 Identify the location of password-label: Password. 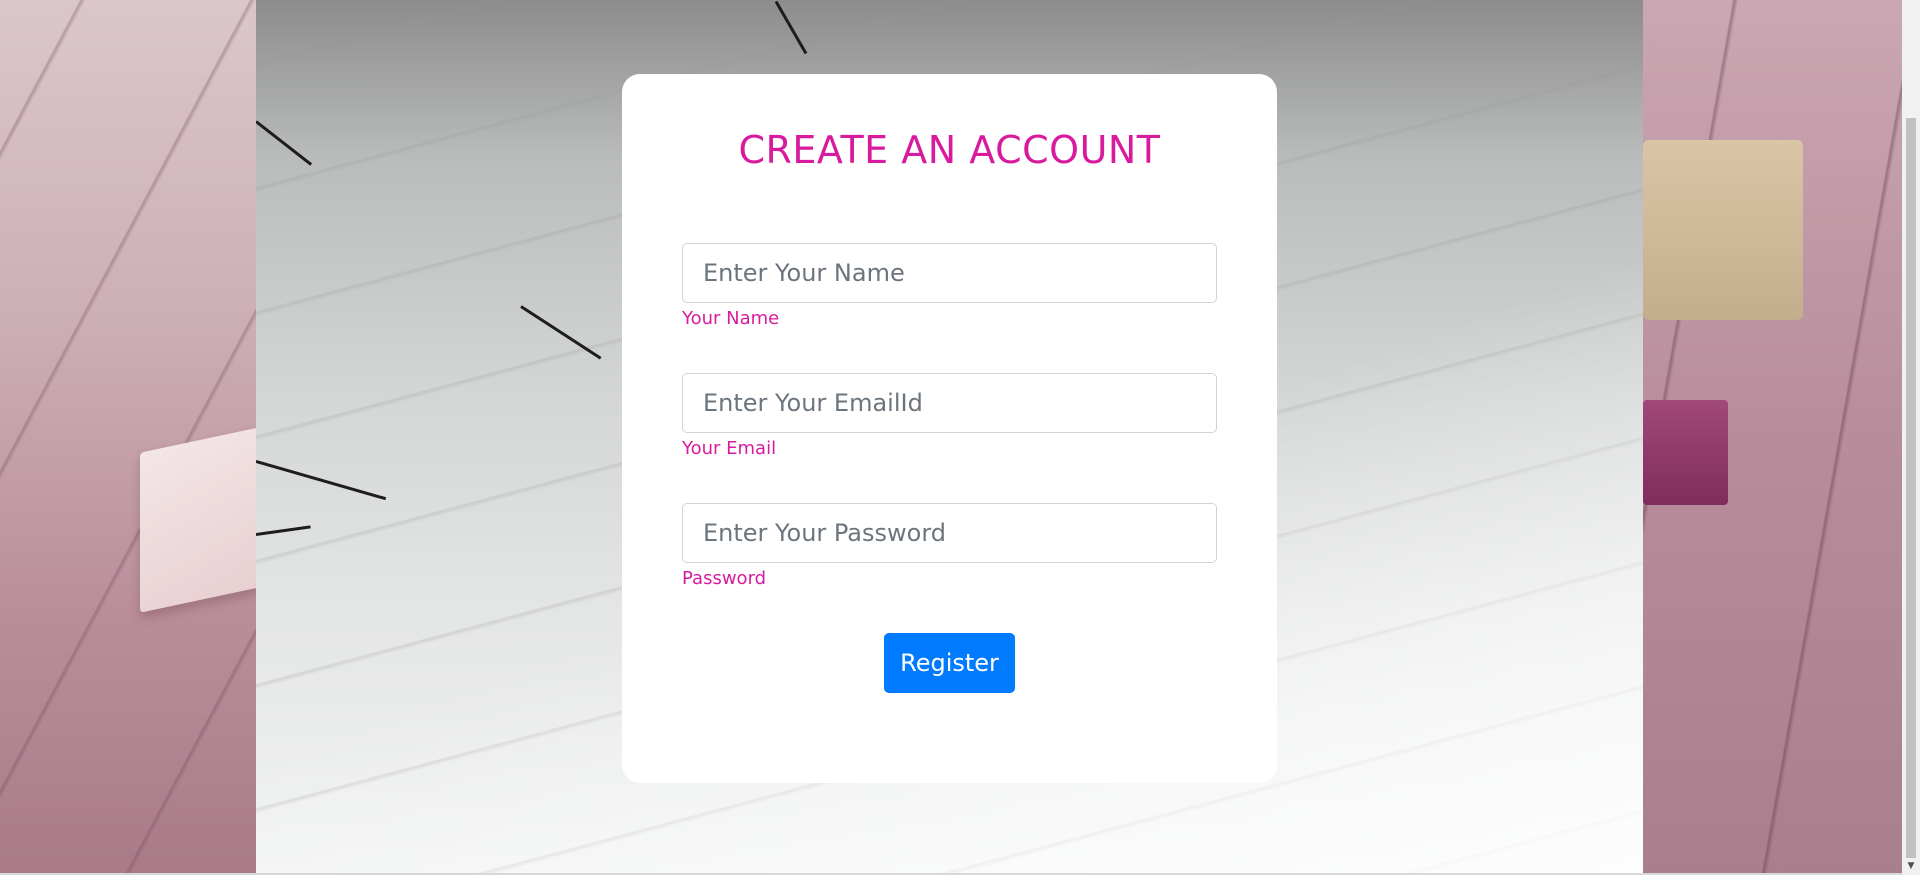
(724, 578).